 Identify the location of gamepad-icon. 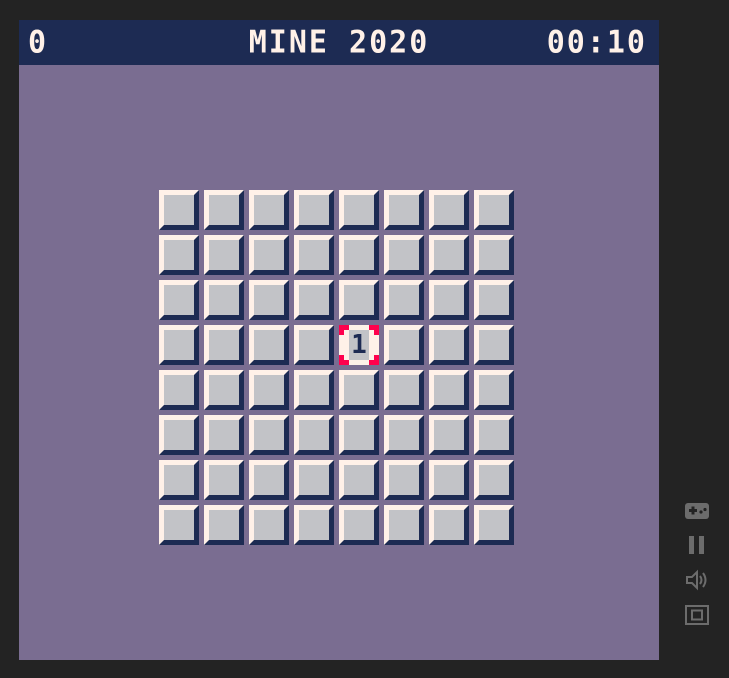
(697, 512).